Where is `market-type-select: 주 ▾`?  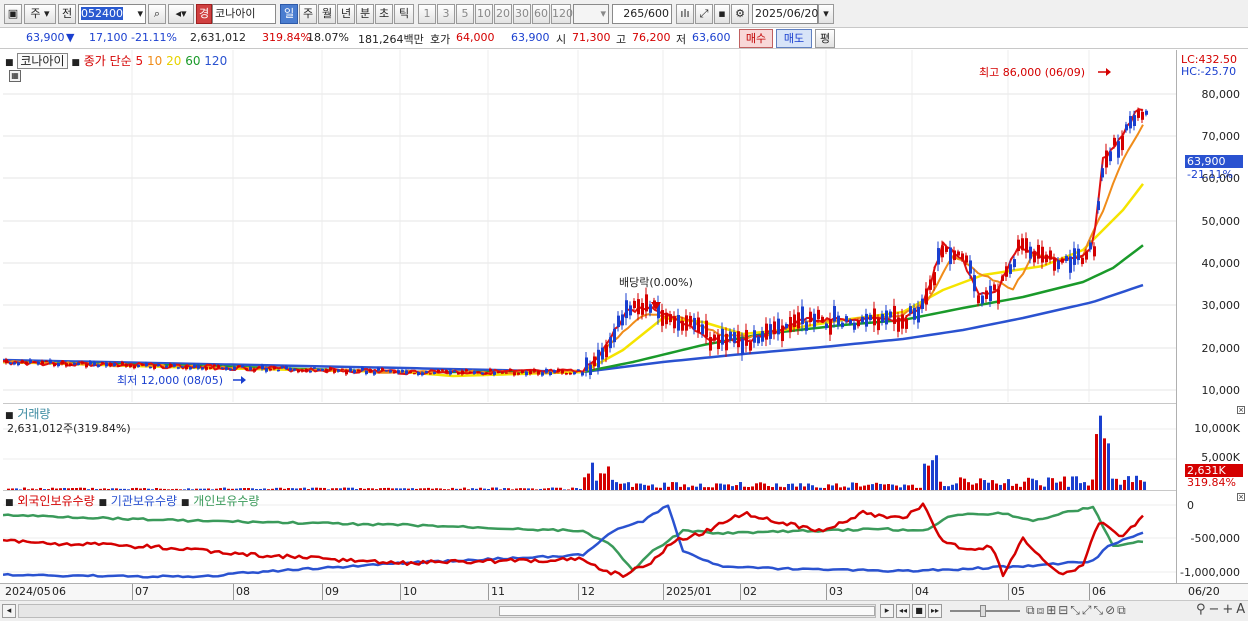 market-type-select: 주 ▾ is located at coordinates (40, 14).